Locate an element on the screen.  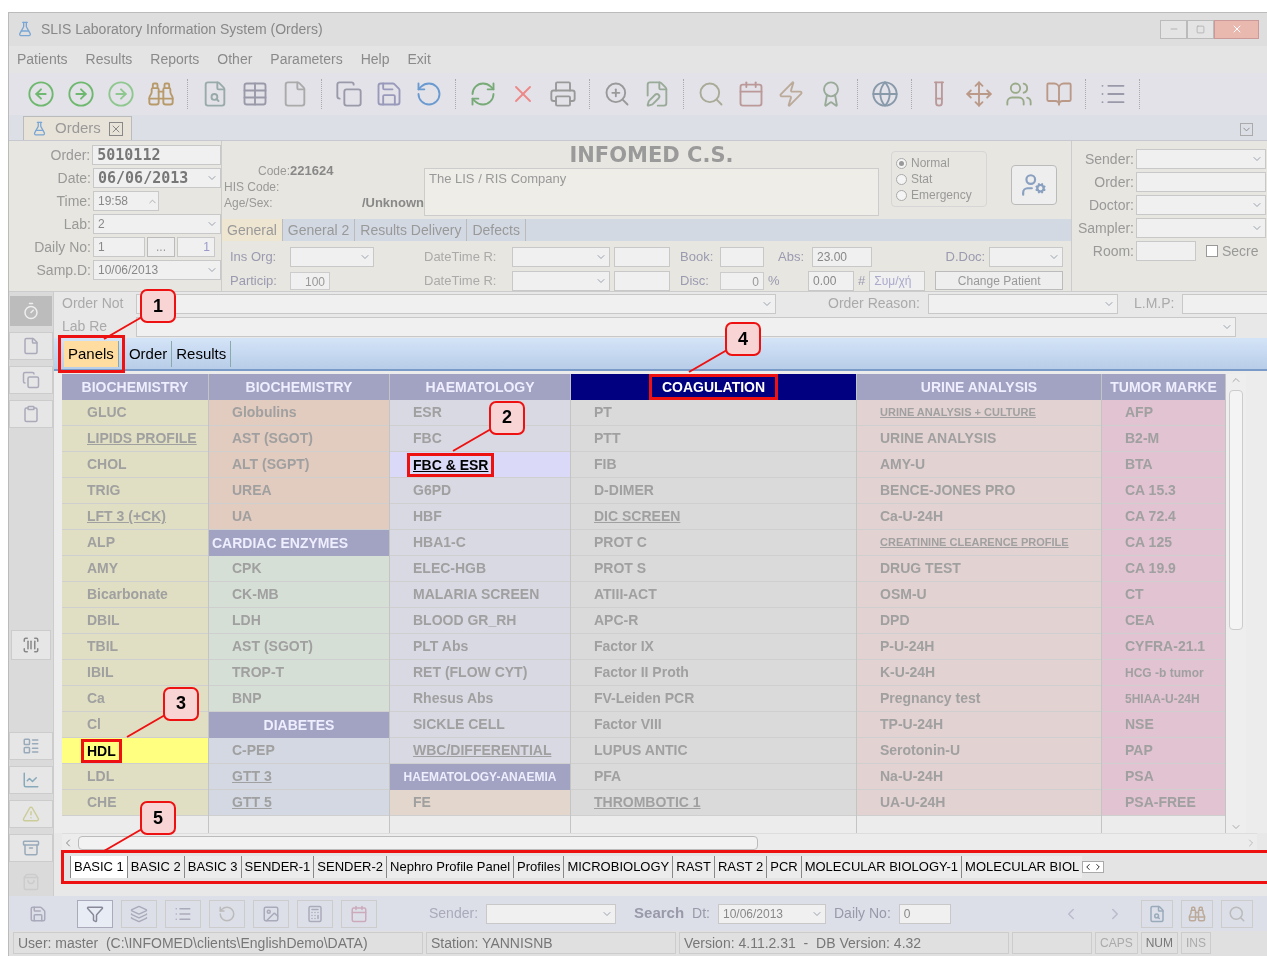
panel-test-item: HDL is located at coordinates (101, 750).